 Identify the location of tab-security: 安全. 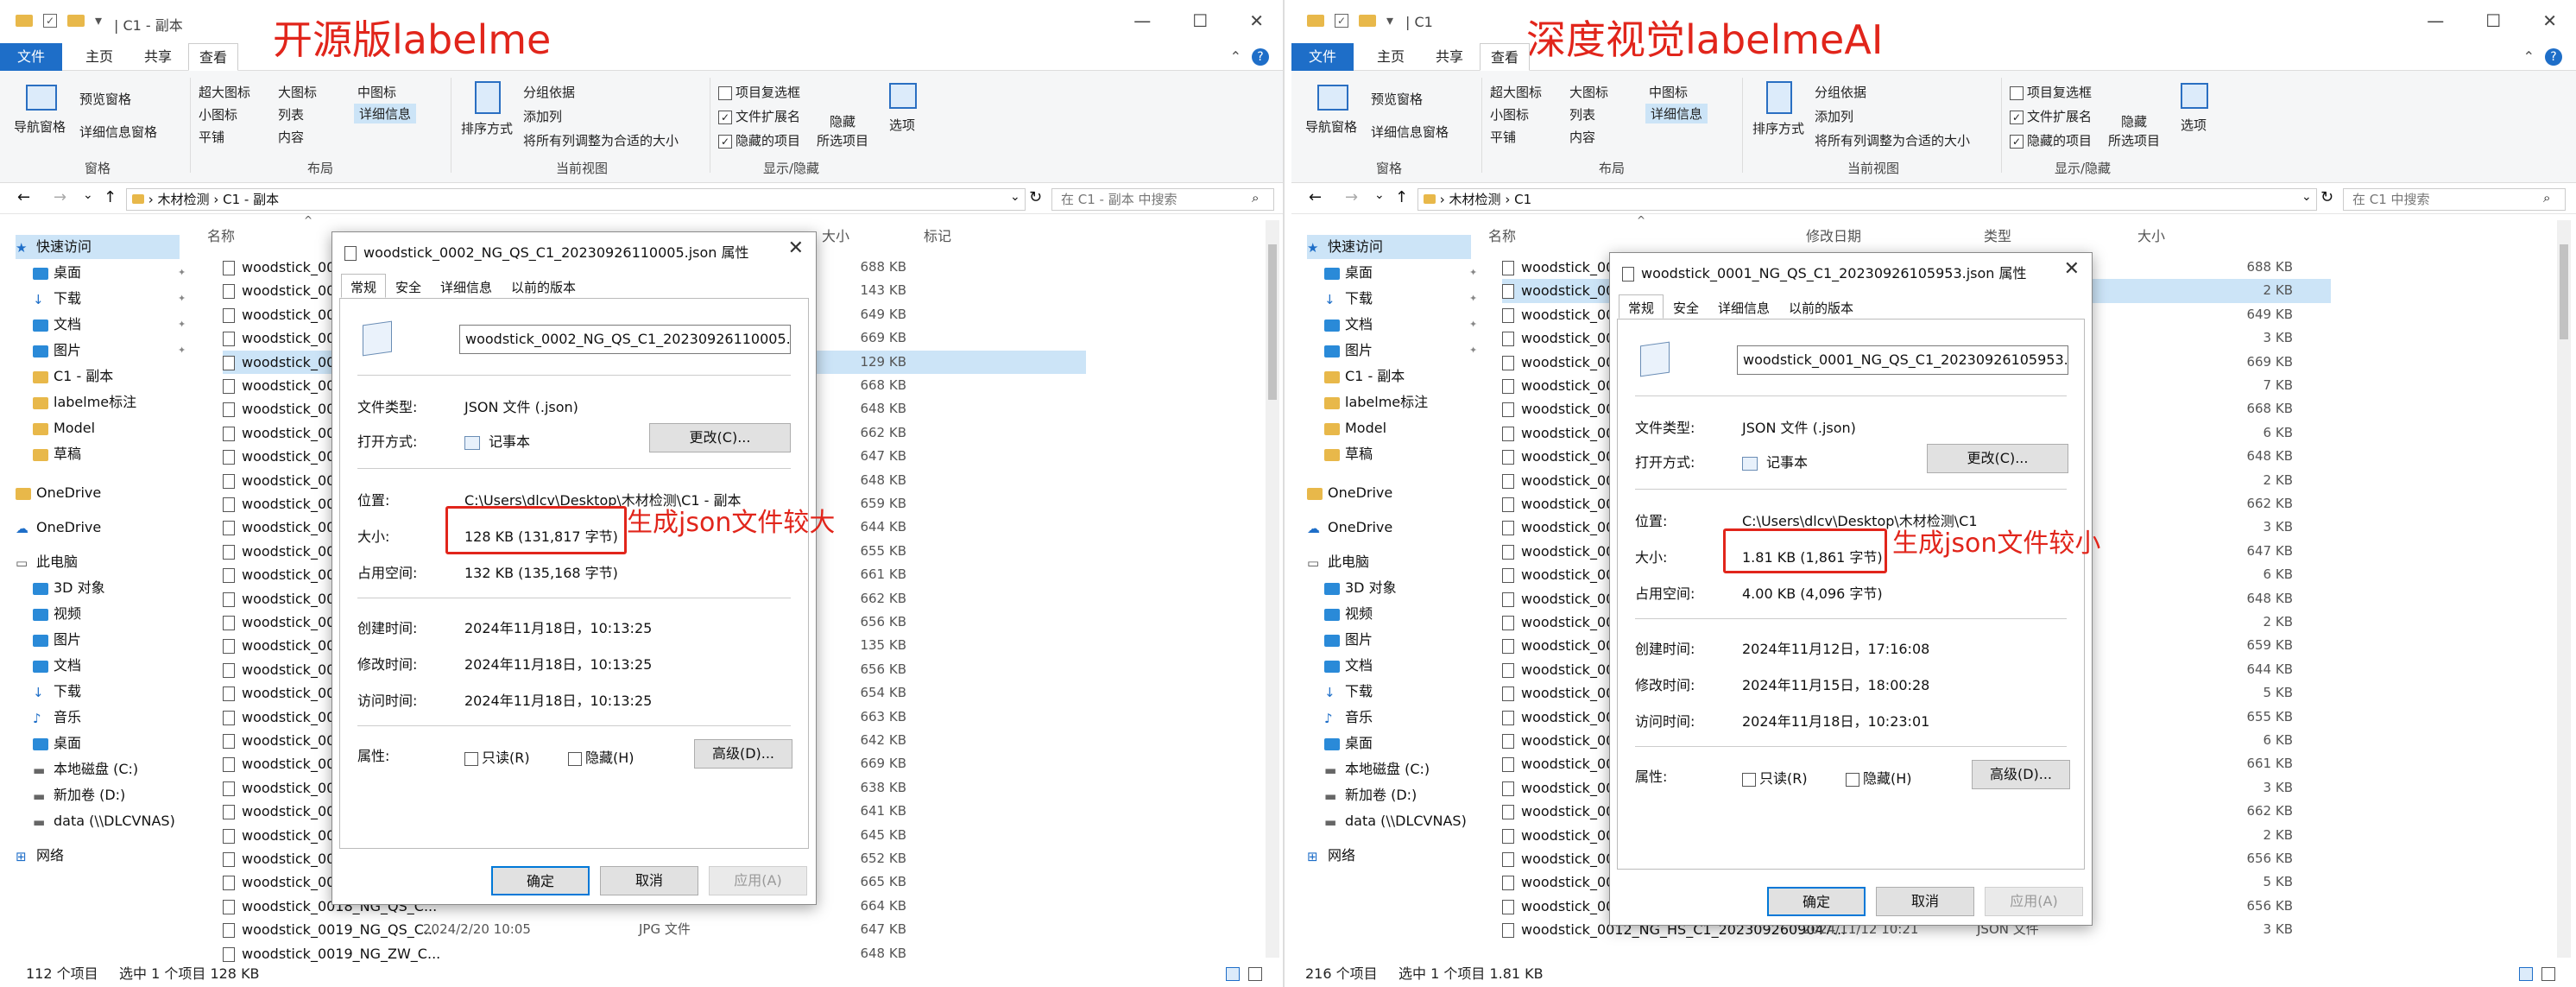
(1686, 306).